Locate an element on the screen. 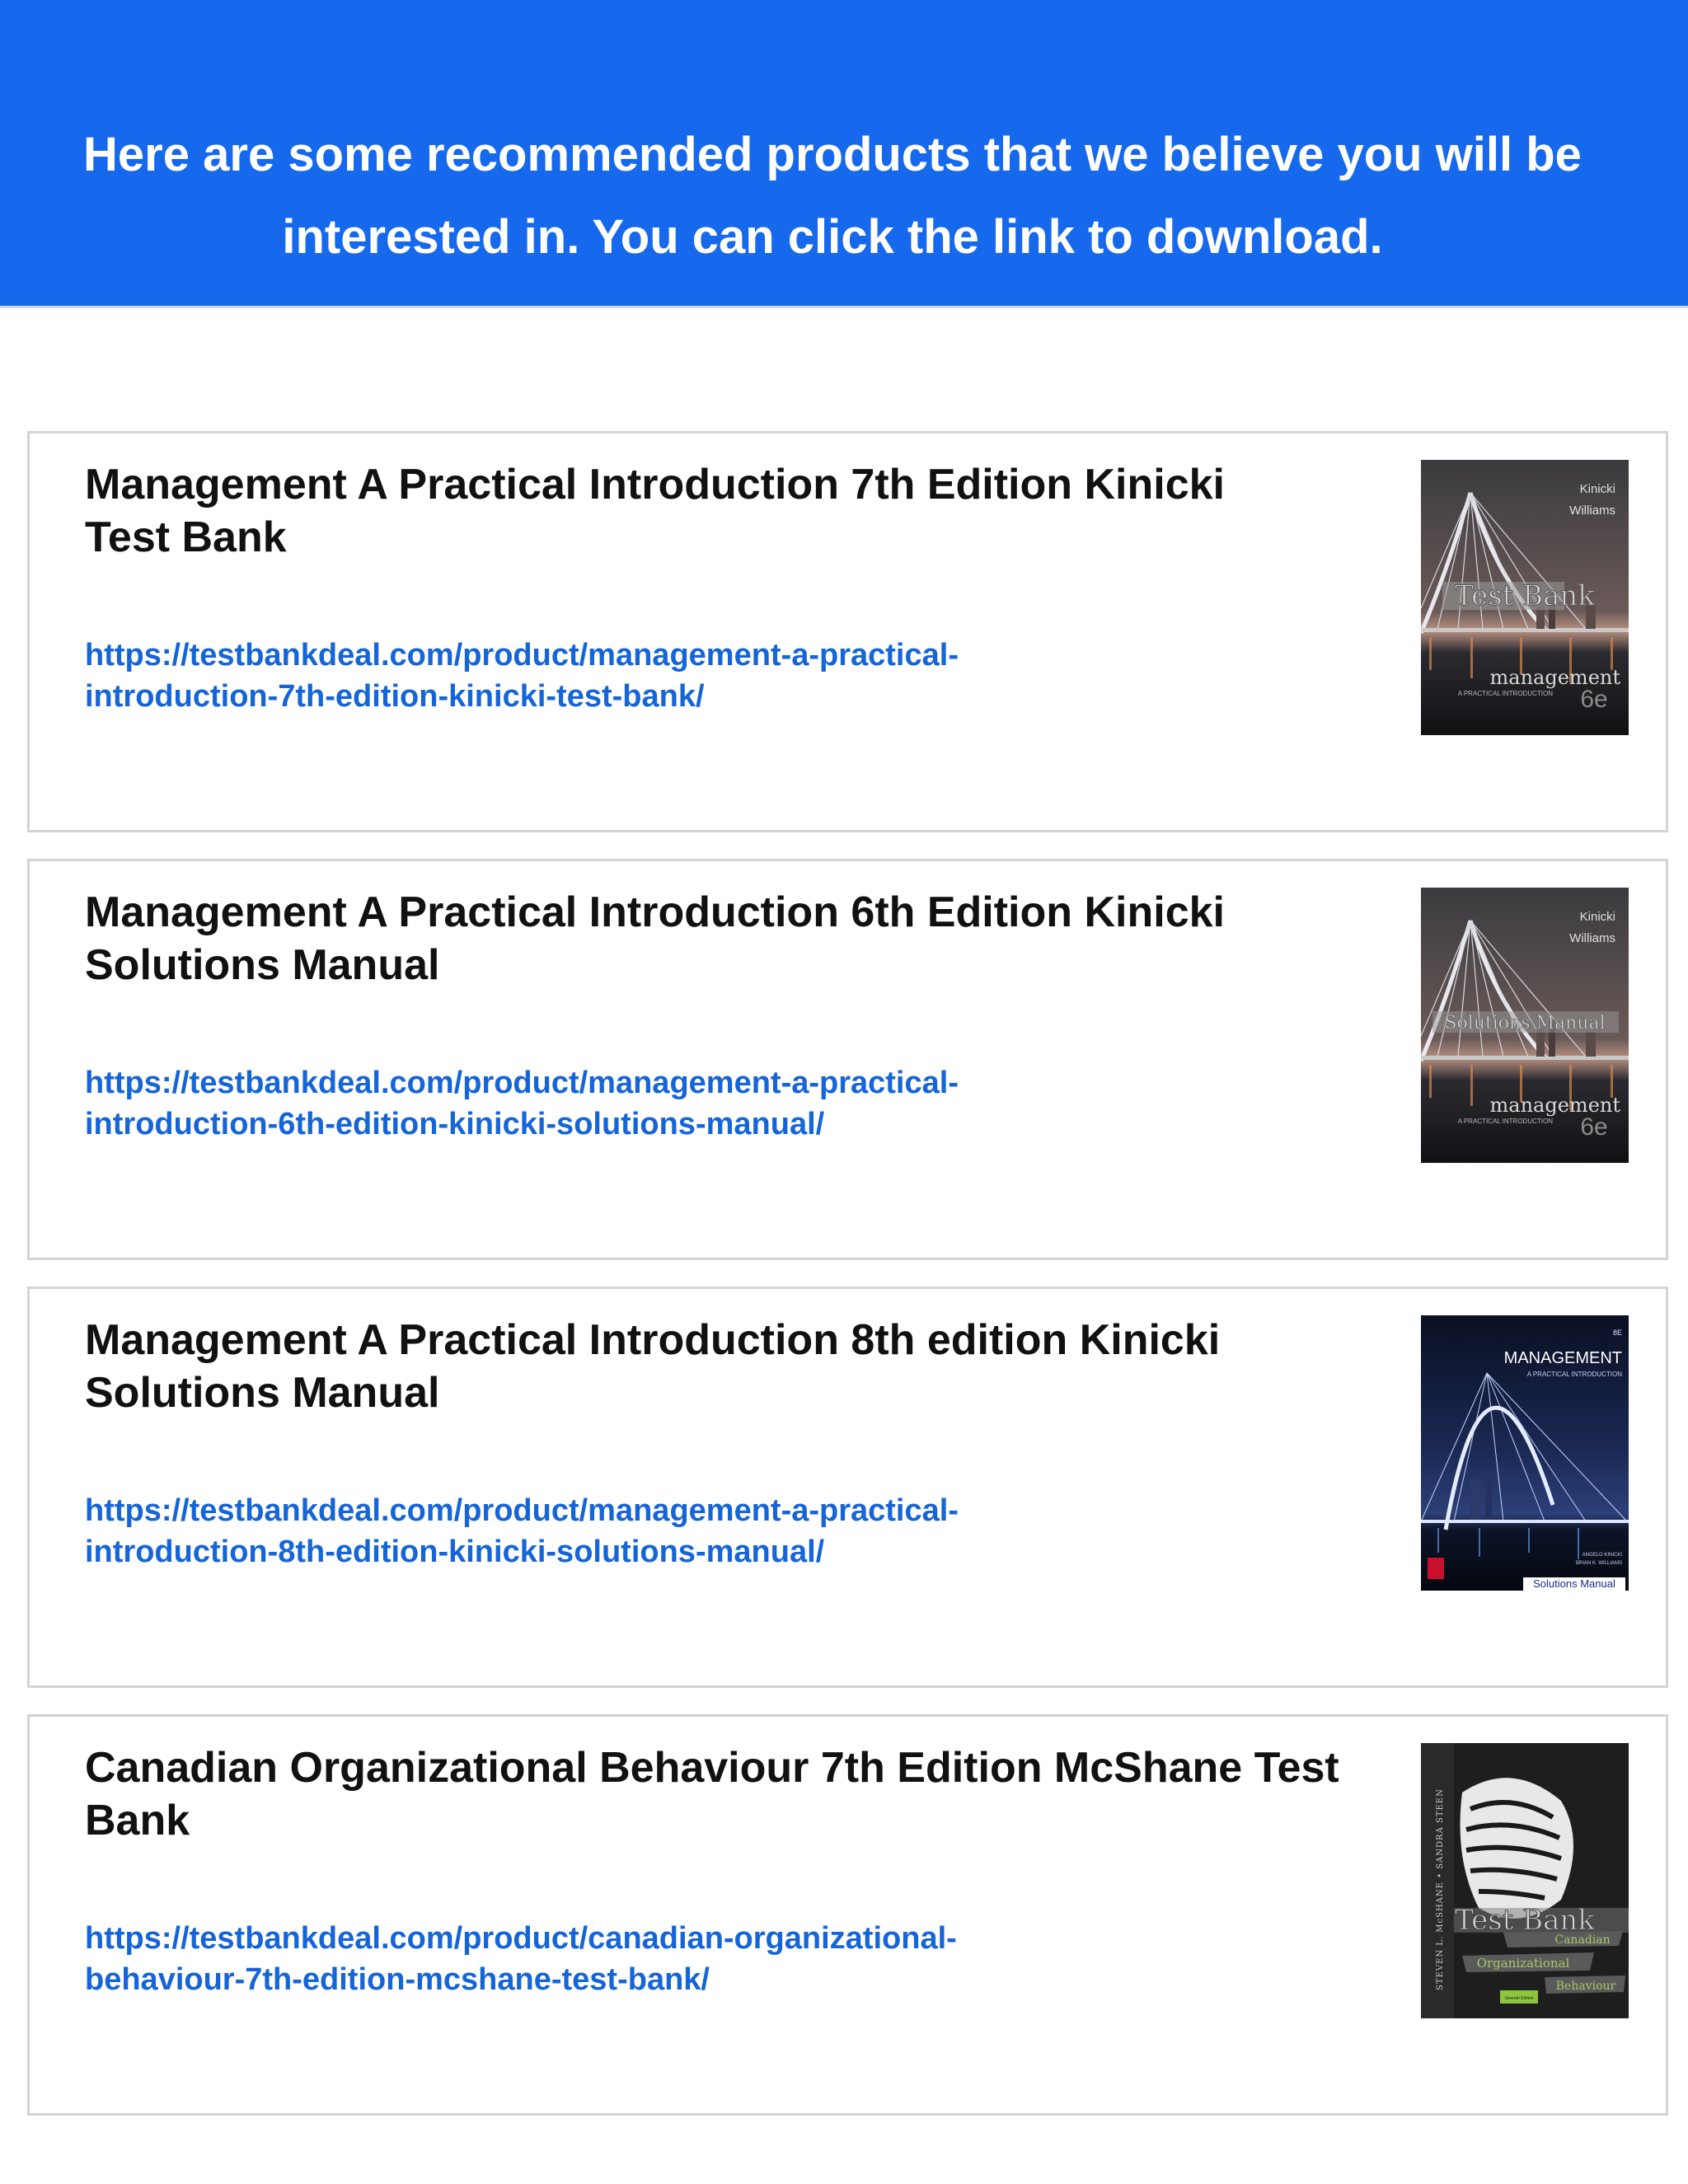 This screenshot has height=2184, width=1688. product-title-line-2: Test Bank is located at coordinates (186, 537).